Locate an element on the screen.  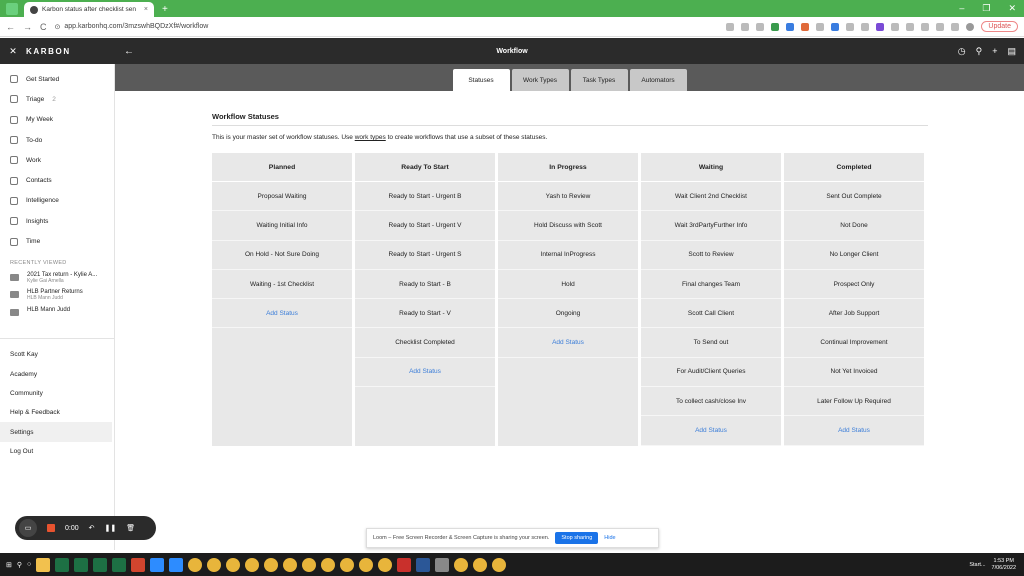
status-item: Ready to Start - V is located at coordinates (425, 314).